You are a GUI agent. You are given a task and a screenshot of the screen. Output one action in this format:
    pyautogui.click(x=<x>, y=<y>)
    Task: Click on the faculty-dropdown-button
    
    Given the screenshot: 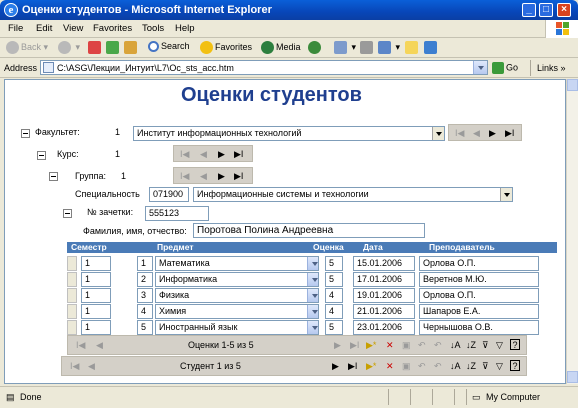 What is the action you would take?
    pyautogui.click(x=438, y=133)
    